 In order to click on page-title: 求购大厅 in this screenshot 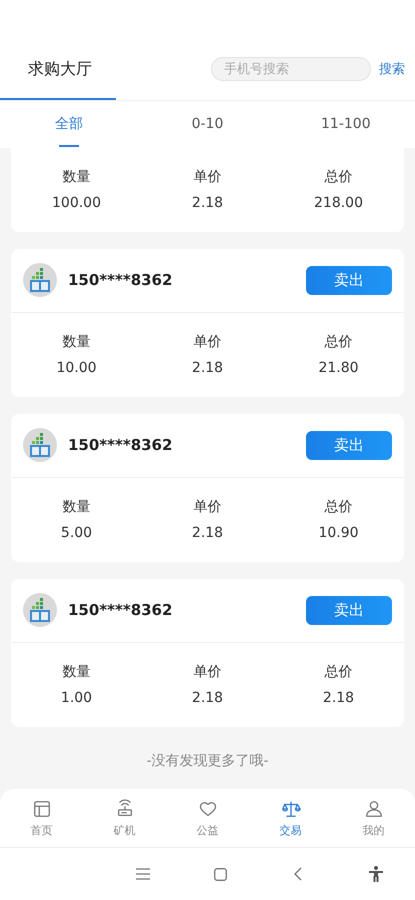, I will do `click(60, 69)`.